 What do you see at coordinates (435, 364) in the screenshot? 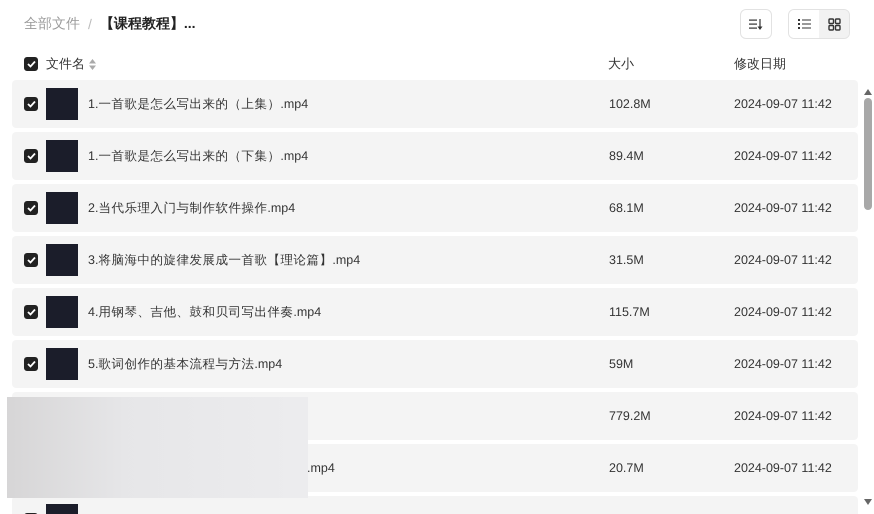
I see `file-row: 5.歌词创作的基本流程与方法.mp4 59M 2024-09-07 11:42` at bounding box center [435, 364].